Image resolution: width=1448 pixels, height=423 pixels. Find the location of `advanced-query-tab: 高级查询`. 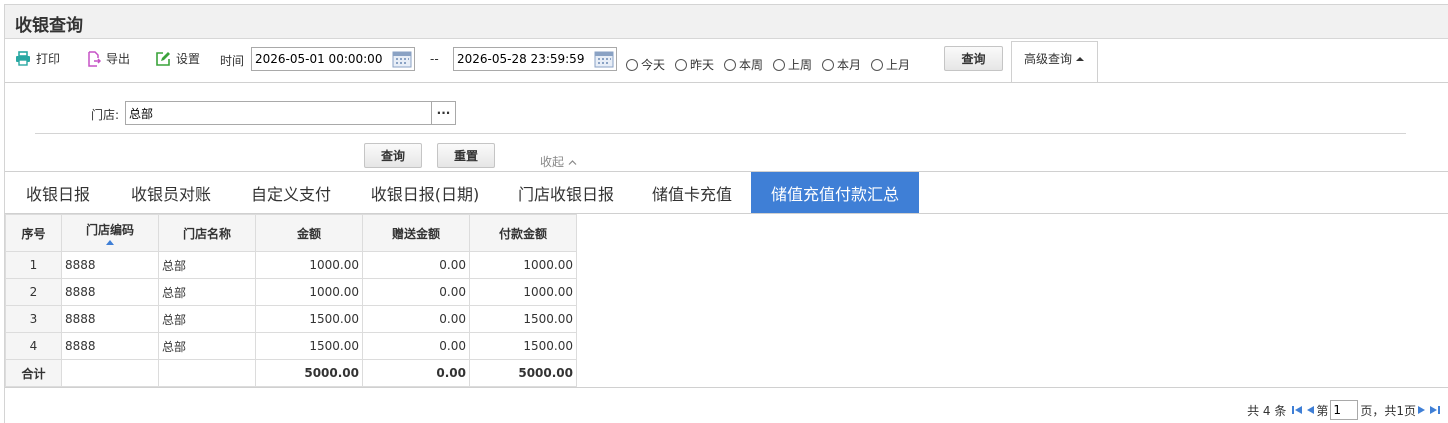

advanced-query-tab: 高级查询 is located at coordinates (1054, 62).